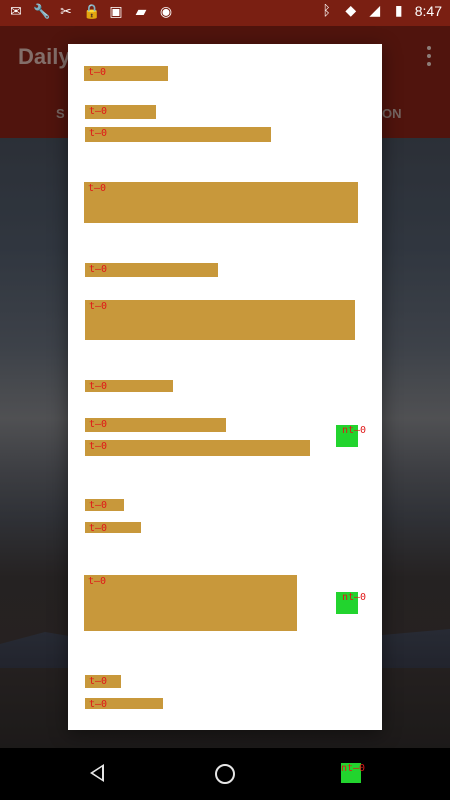 The image size is (450, 800). Describe the element at coordinates (166, 12) in the screenshot. I see `android-icon: ◉` at that location.